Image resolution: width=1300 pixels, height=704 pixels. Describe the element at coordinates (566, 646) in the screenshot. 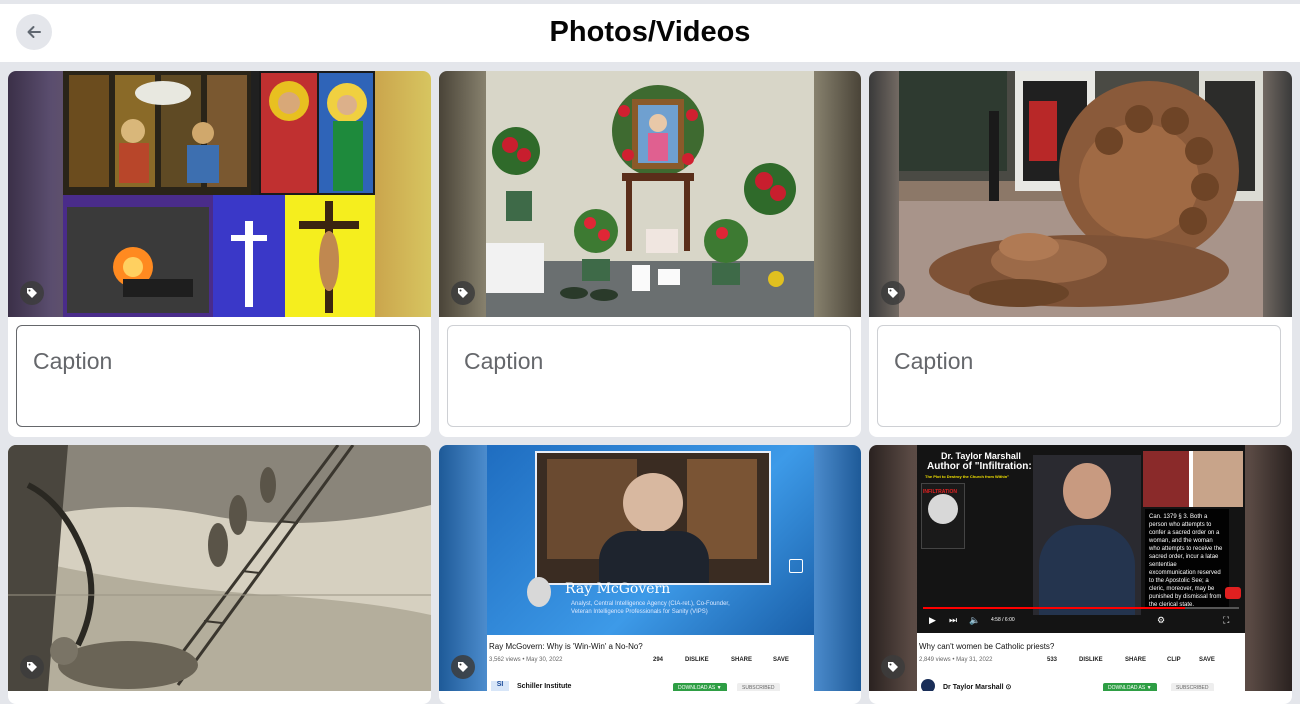

I see `video-title: Ray McGovern: Why is 'Win-Win' a No-No?` at that location.